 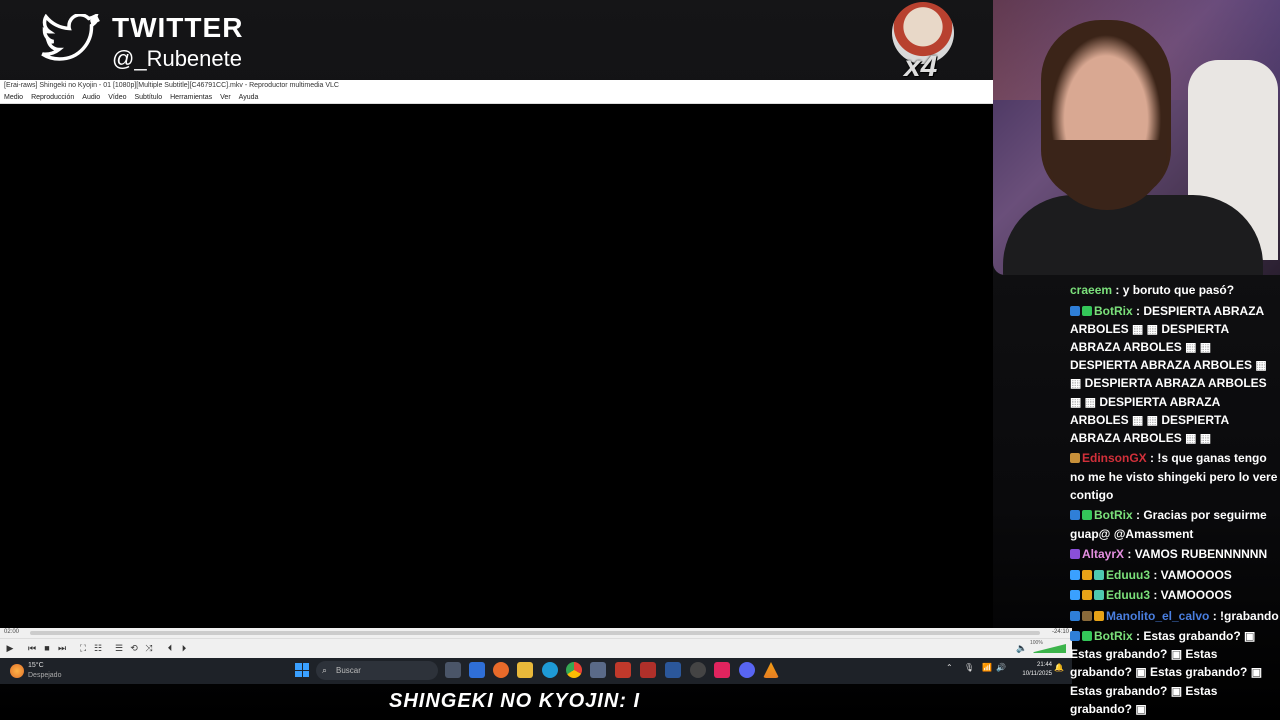 I want to click on chat-text: : VAMOS RUBENNNNNN, so click(x=1197, y=554).